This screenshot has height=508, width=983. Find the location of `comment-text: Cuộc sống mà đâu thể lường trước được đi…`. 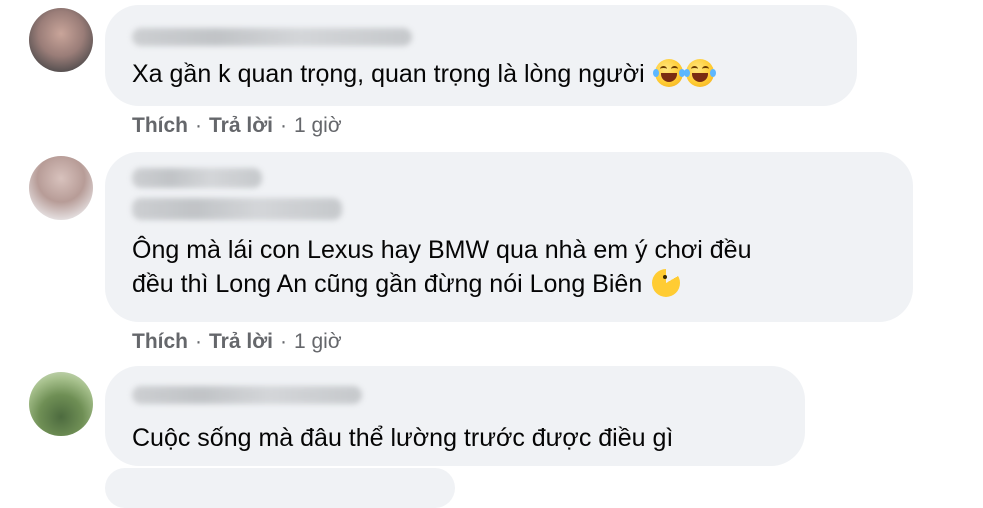

comment-text: Cuộc sống mà đâu thể lường trước được đi… is located at coordinates (402, 438).